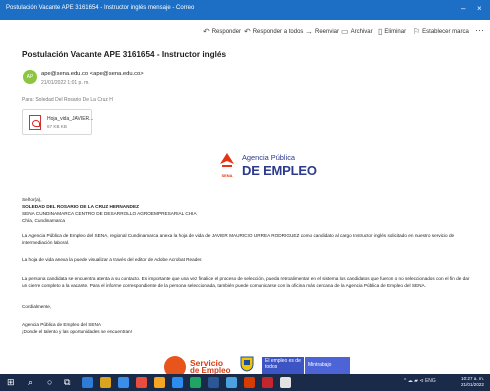 This screenshot has height=391, width=490. I want to click on clock-date: 21/01/2022, so click(472, 384).